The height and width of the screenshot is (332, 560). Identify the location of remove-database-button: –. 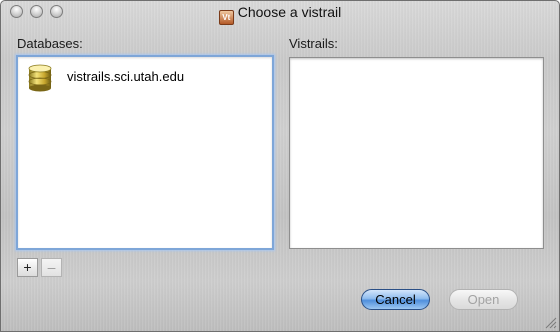
(51, 267).